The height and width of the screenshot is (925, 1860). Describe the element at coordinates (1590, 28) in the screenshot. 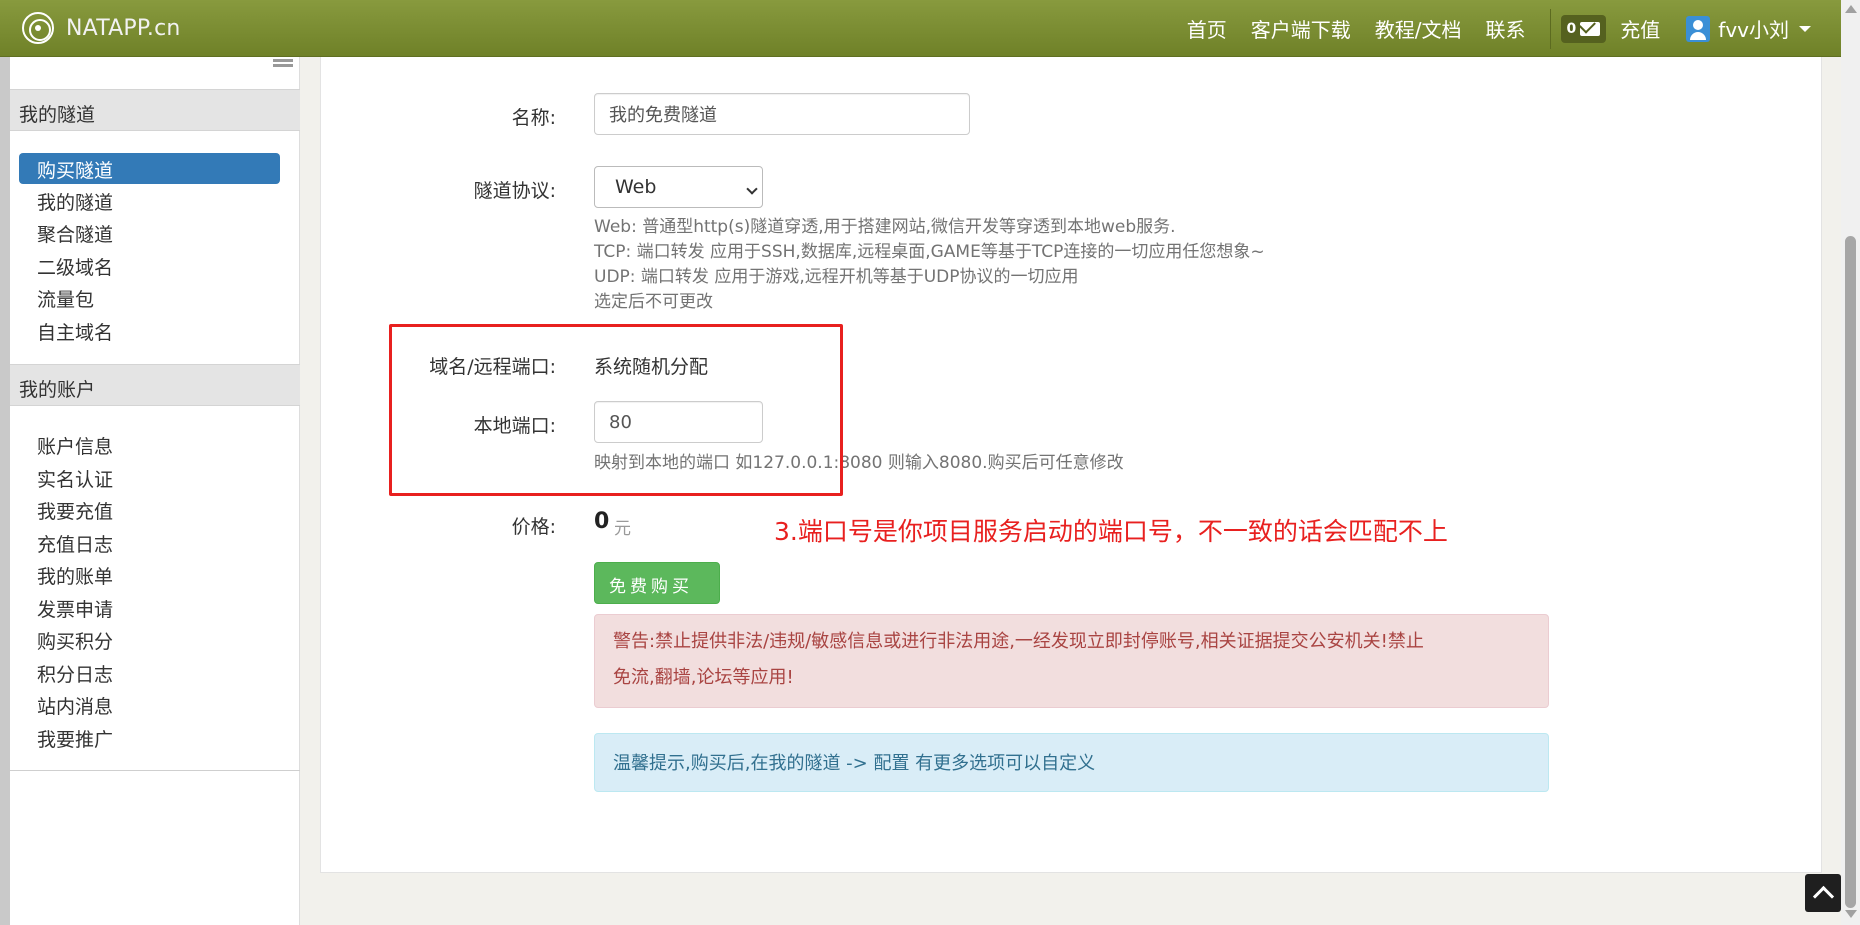

I see `envelope-icon` at that location.